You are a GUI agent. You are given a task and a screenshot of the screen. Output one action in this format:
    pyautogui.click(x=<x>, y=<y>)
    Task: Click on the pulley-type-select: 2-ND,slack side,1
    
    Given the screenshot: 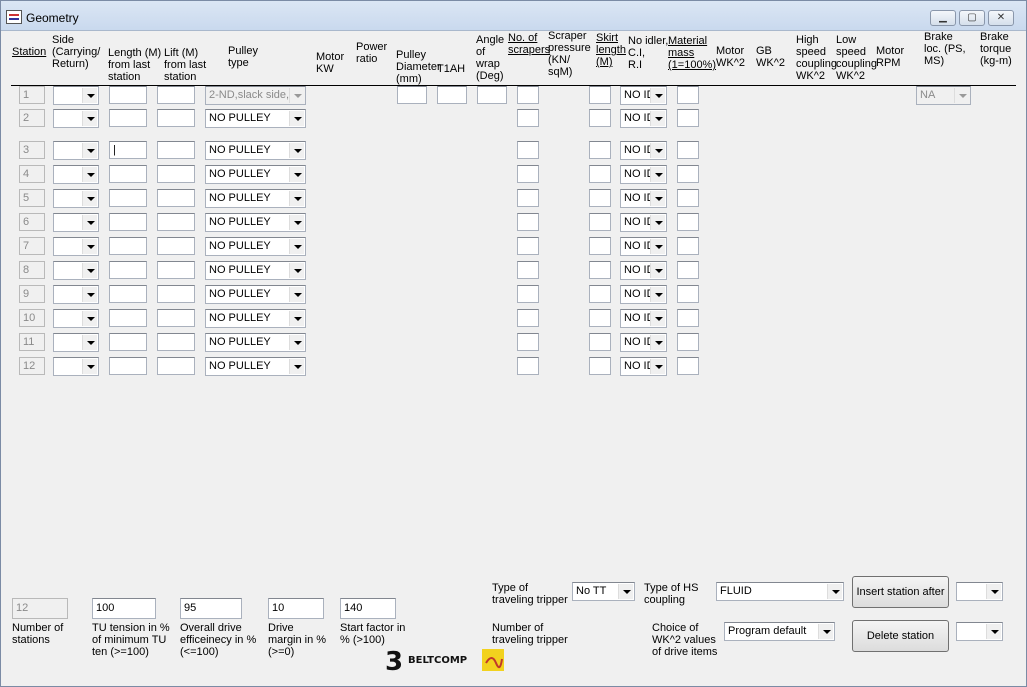 What is the action you would take?
    pyautogui.click(x=255, y=95)
    